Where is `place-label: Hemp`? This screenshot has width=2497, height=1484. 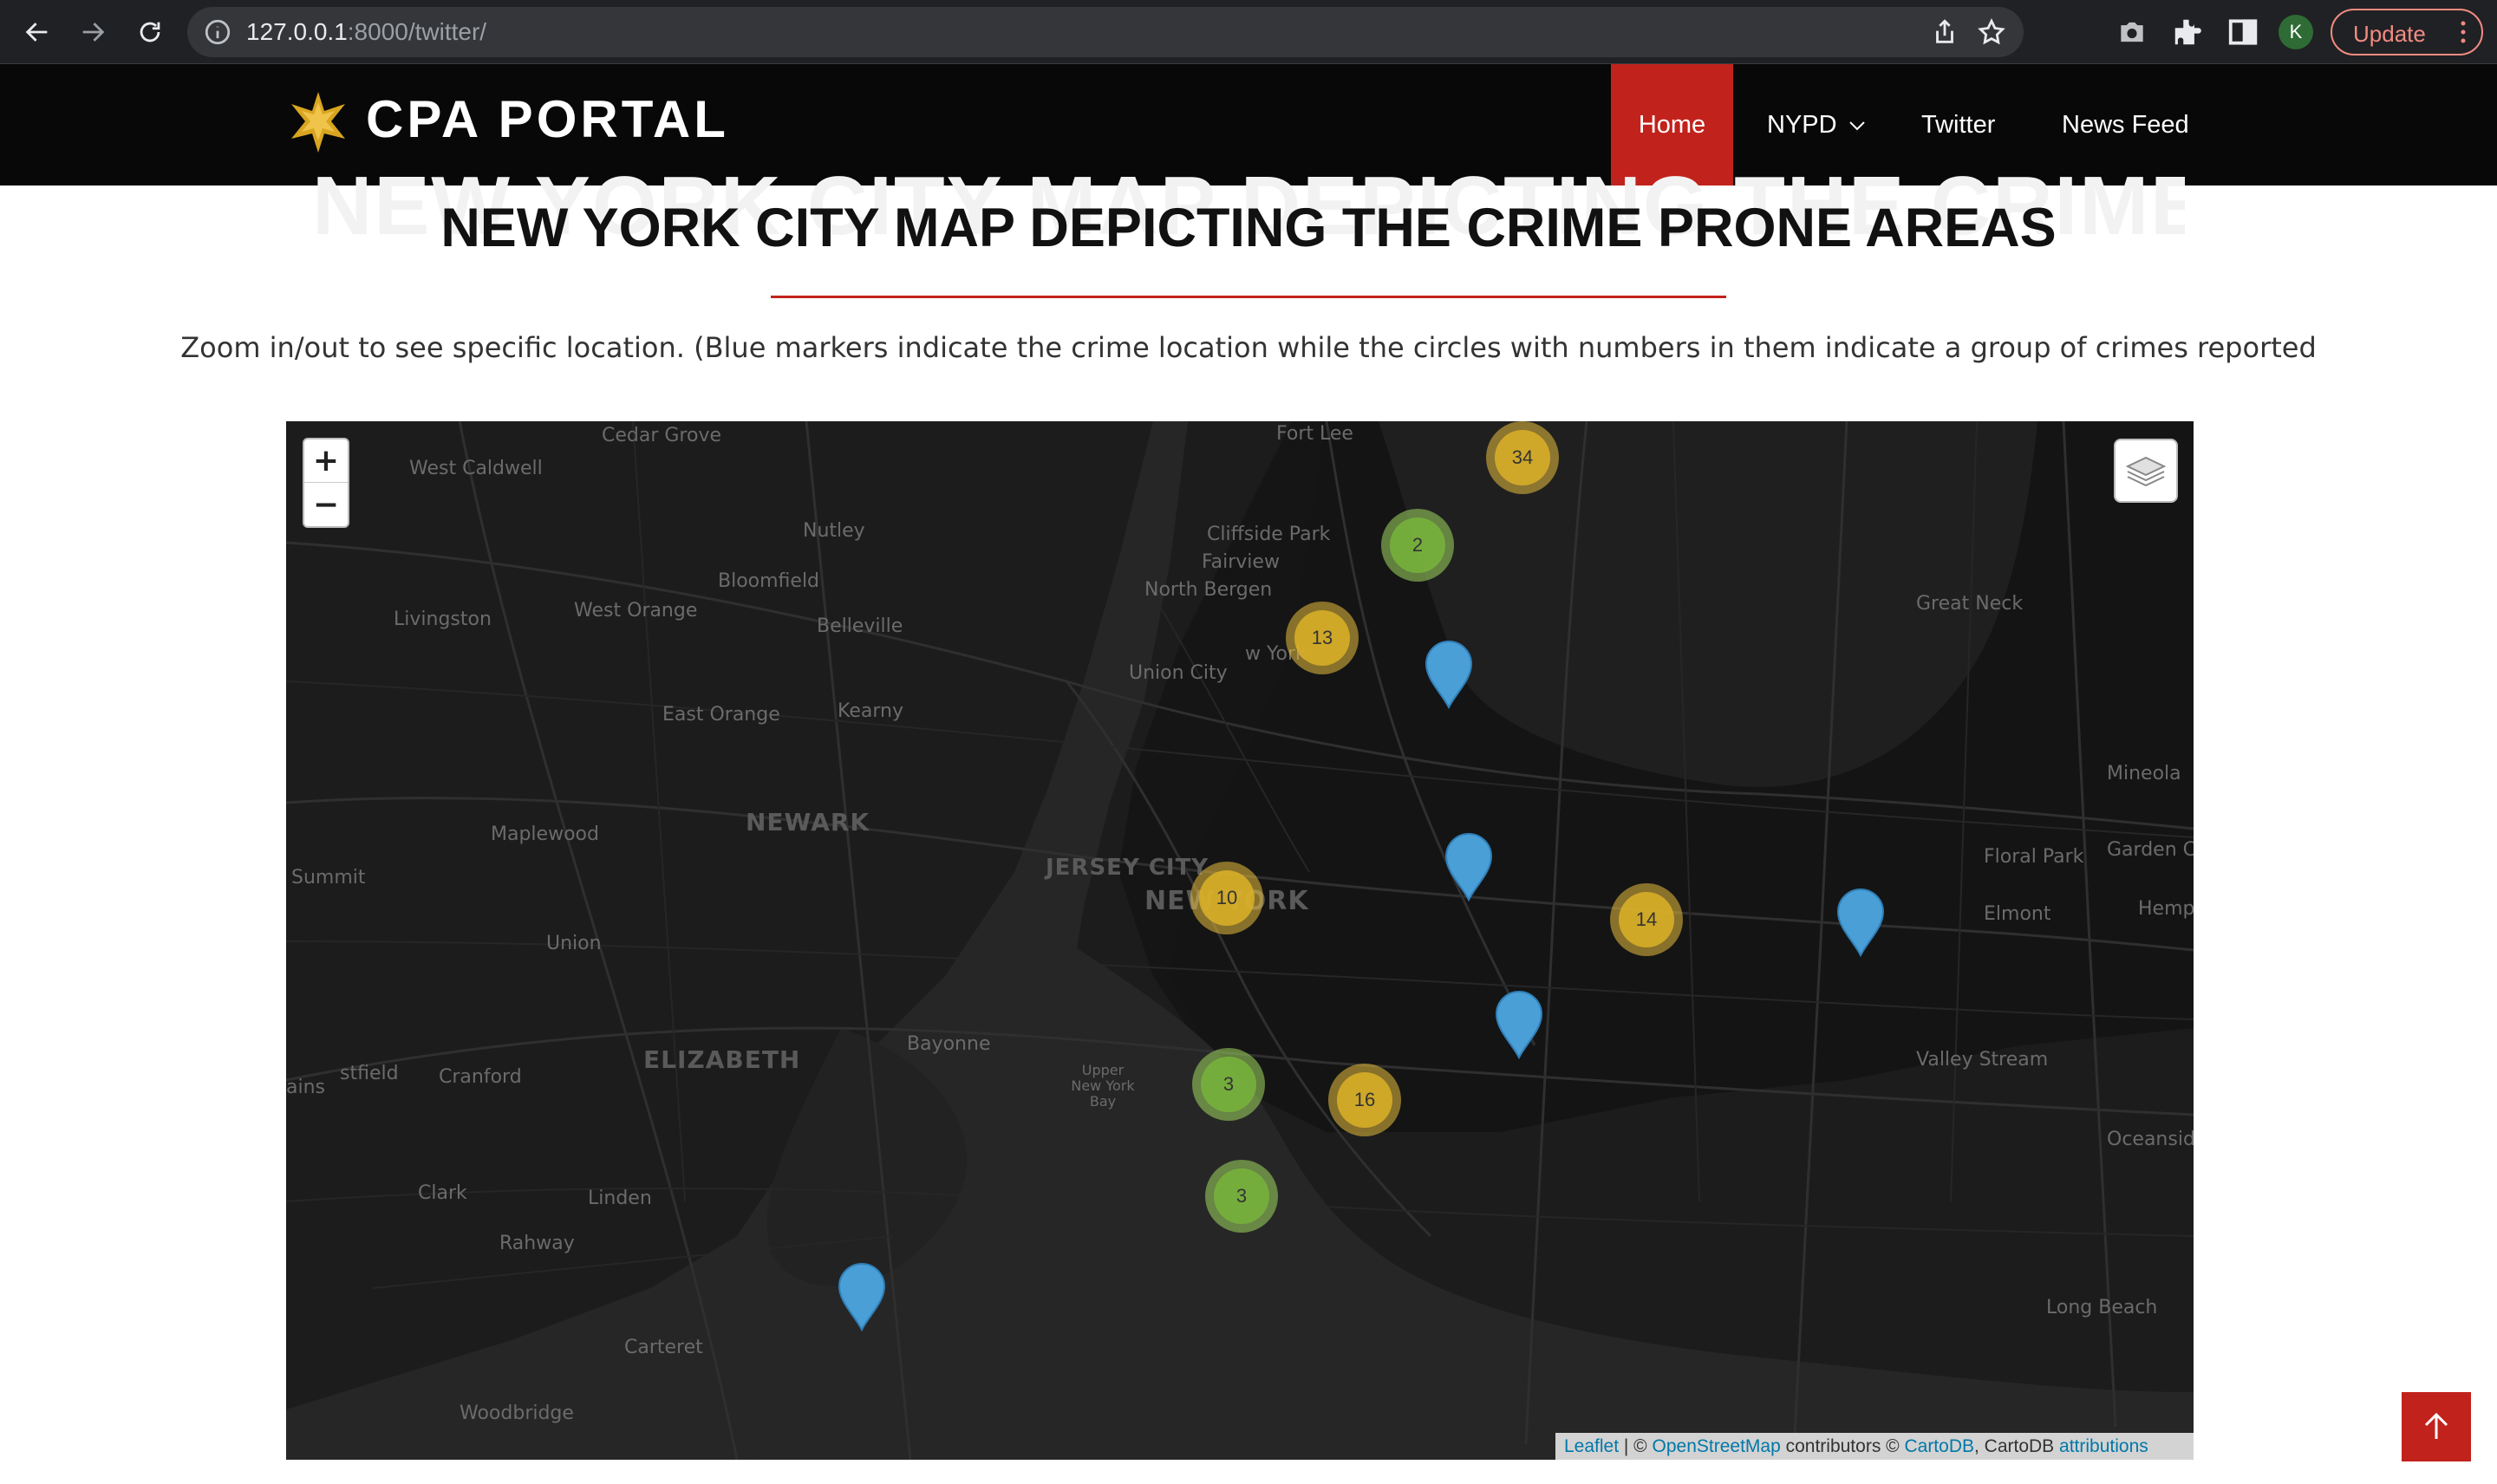 place-label: Hemp is located at coordinates (2166, 909).